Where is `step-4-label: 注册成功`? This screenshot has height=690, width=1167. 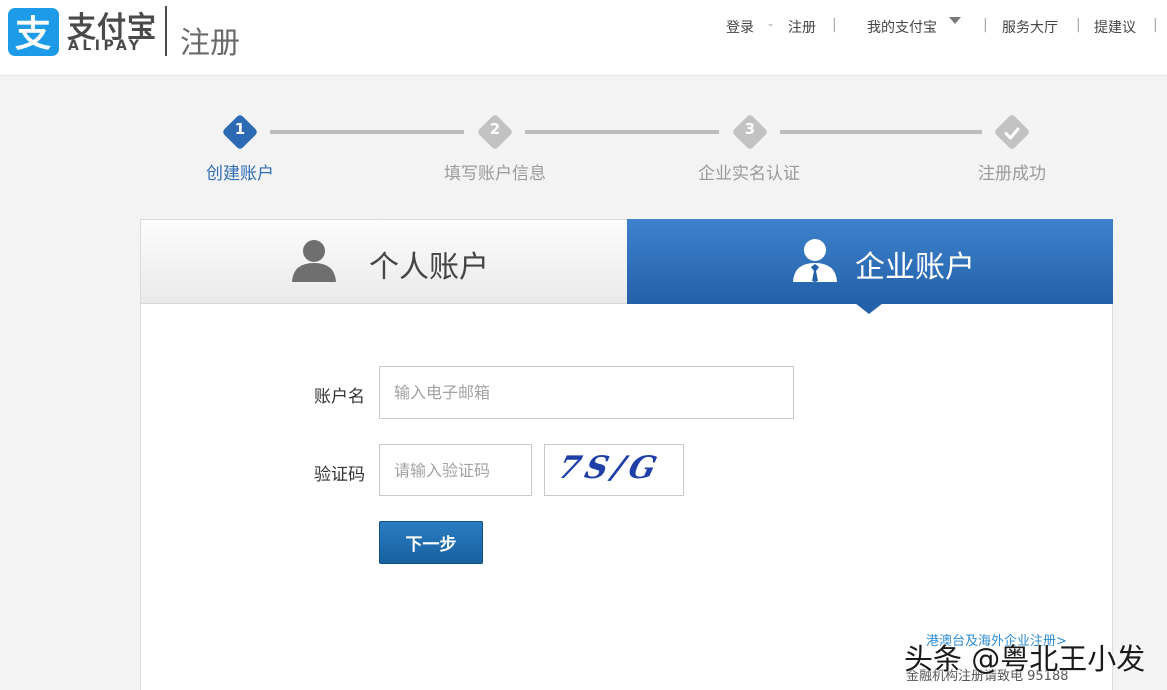
step-4-label: 注册成功 is located at coordinates (1012, 174).